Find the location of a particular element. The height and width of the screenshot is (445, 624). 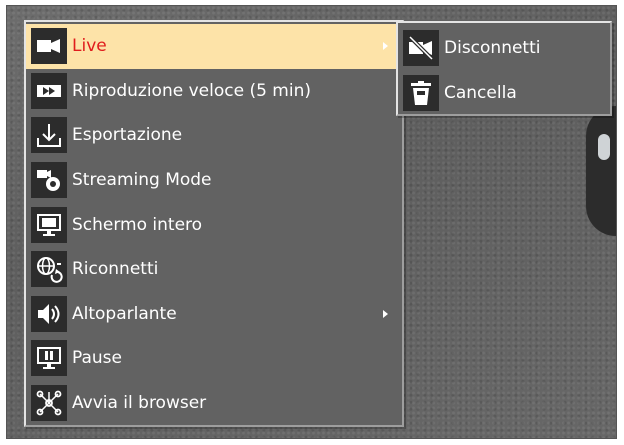

reconnect-globe-icon is located at coordinates (49, 269).